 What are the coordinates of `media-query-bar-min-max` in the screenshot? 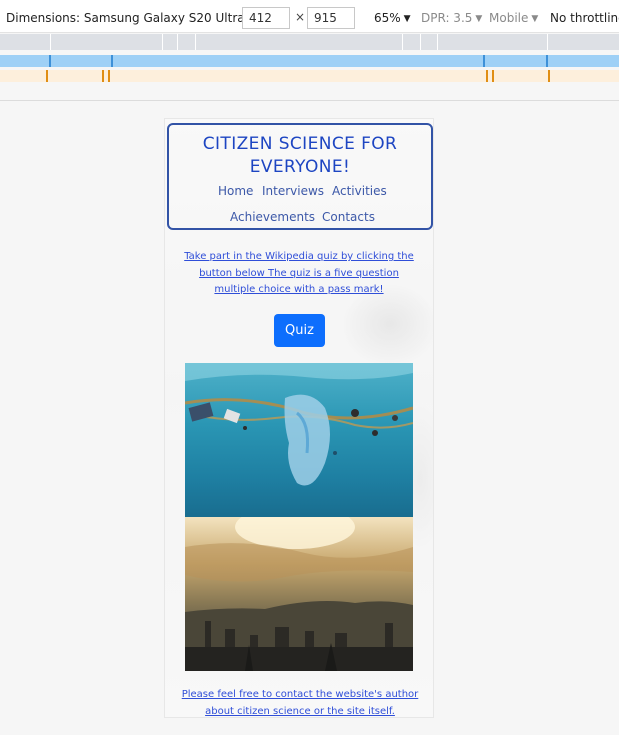 It's located at (309, 61).